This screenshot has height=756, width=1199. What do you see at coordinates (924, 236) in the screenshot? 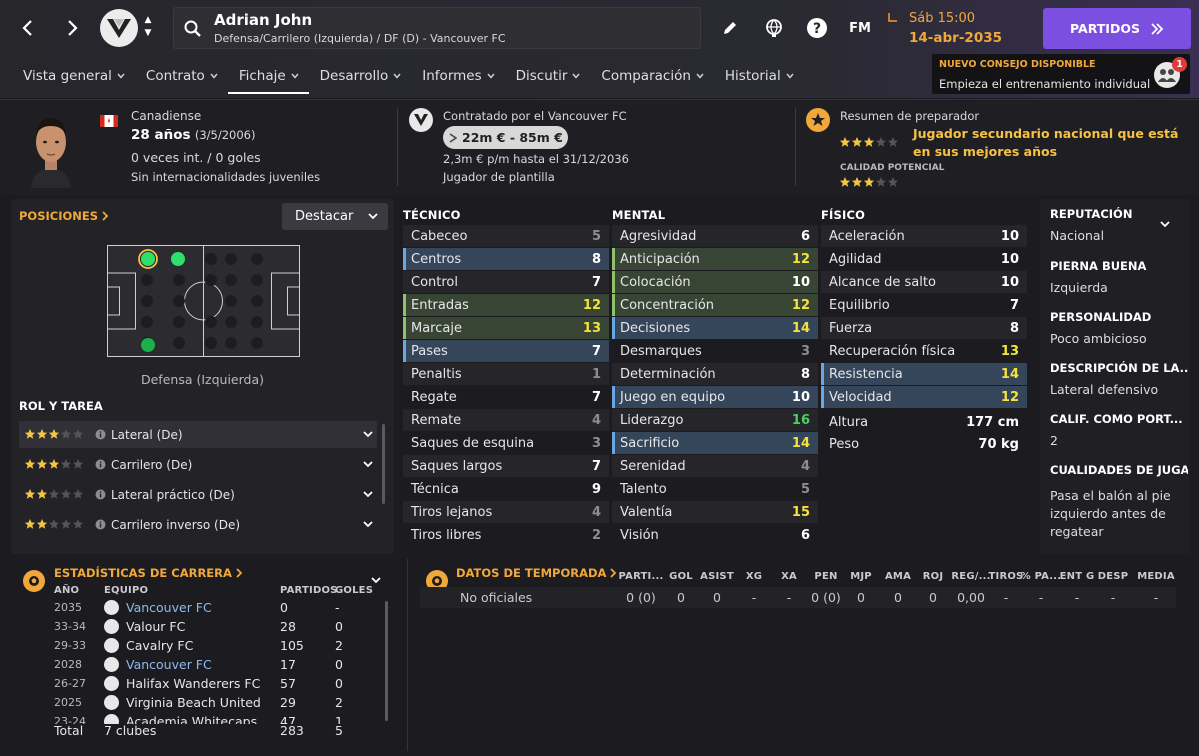
I see `attribute-row: Aceleración 10` at bounding box center [924, 236].